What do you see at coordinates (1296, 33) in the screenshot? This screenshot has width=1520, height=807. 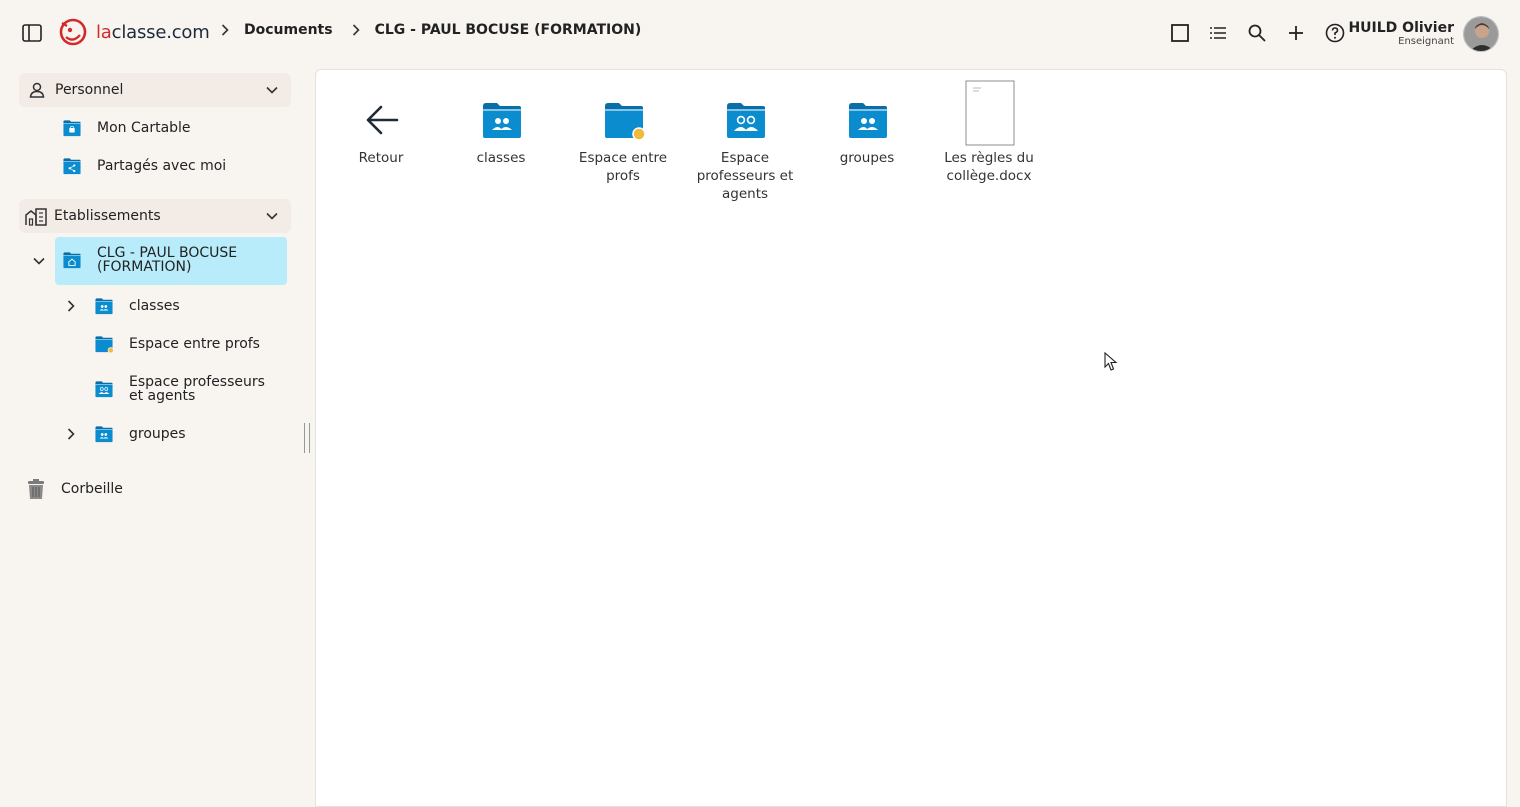 I see `plus-icon` at bounding box center [1296, 33].